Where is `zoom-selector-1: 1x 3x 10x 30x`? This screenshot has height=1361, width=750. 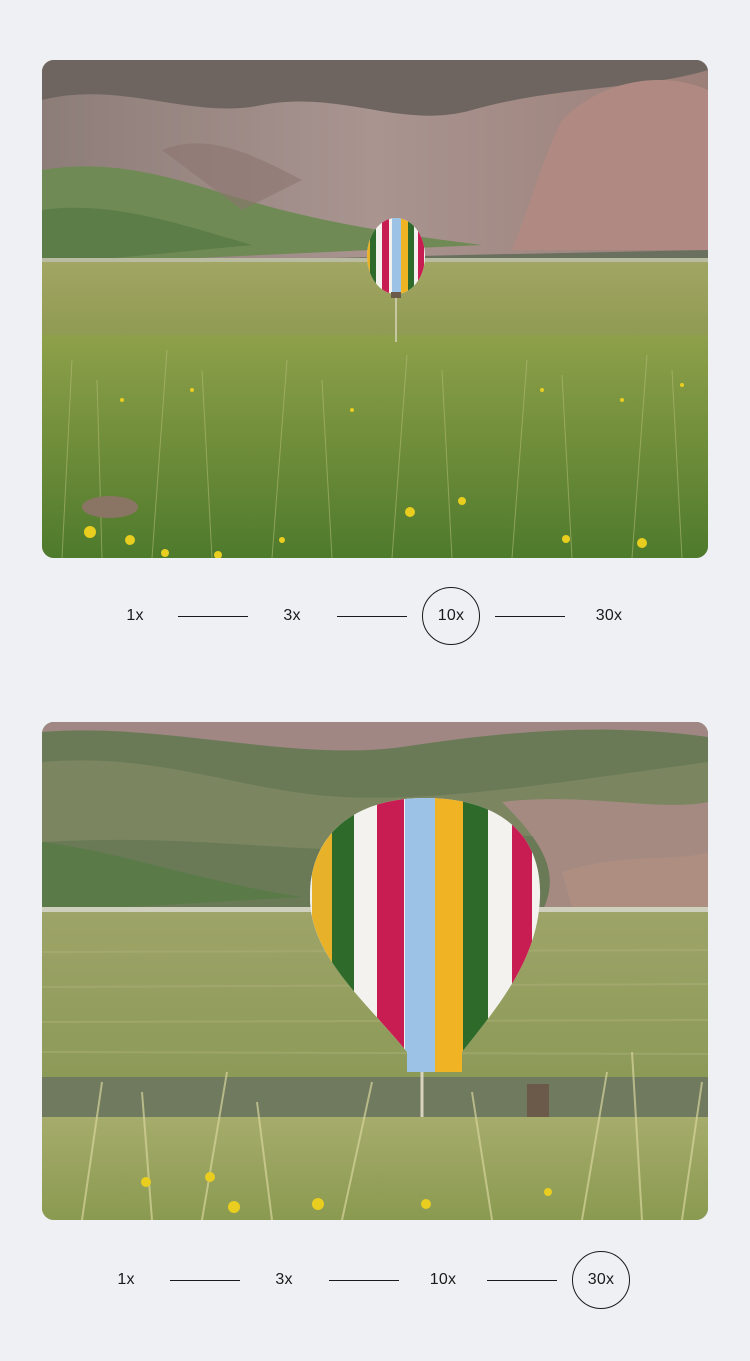
zoom-selector-1: 1x 3x 10x 30x is located at coordinates (375, 617).